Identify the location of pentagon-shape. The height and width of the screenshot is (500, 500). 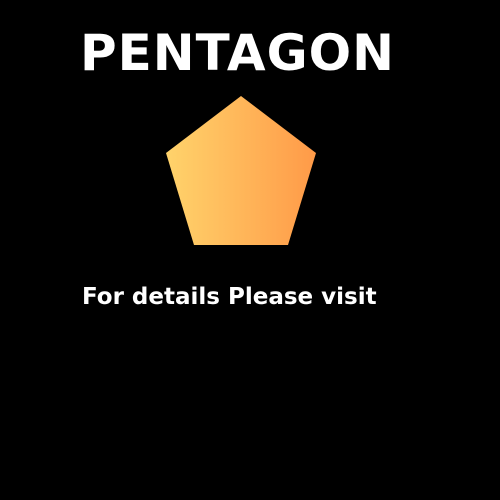
(241, 170).